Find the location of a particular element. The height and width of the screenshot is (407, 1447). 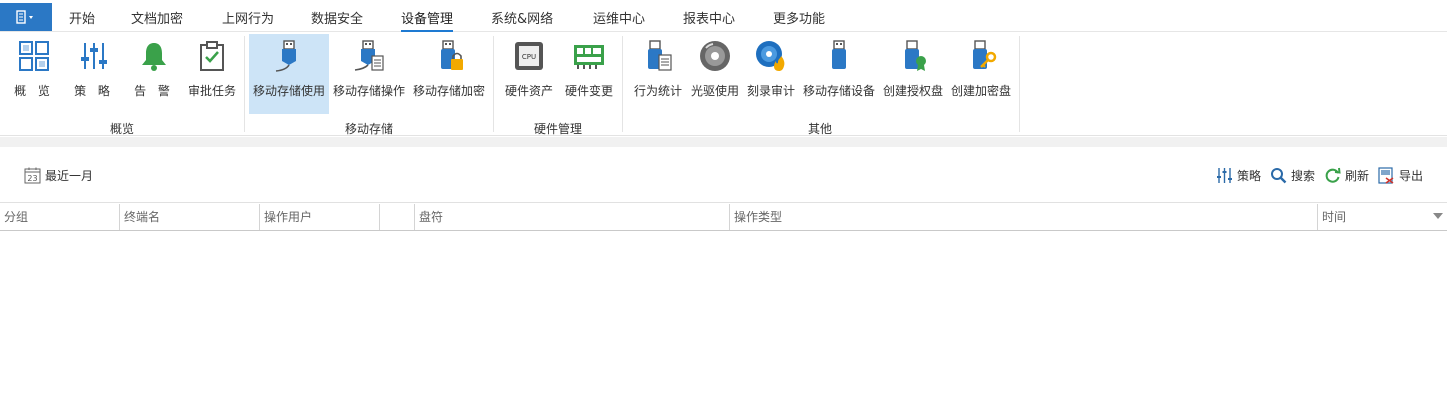

policy-button: 策 略 is located at coordinates (94, 74).